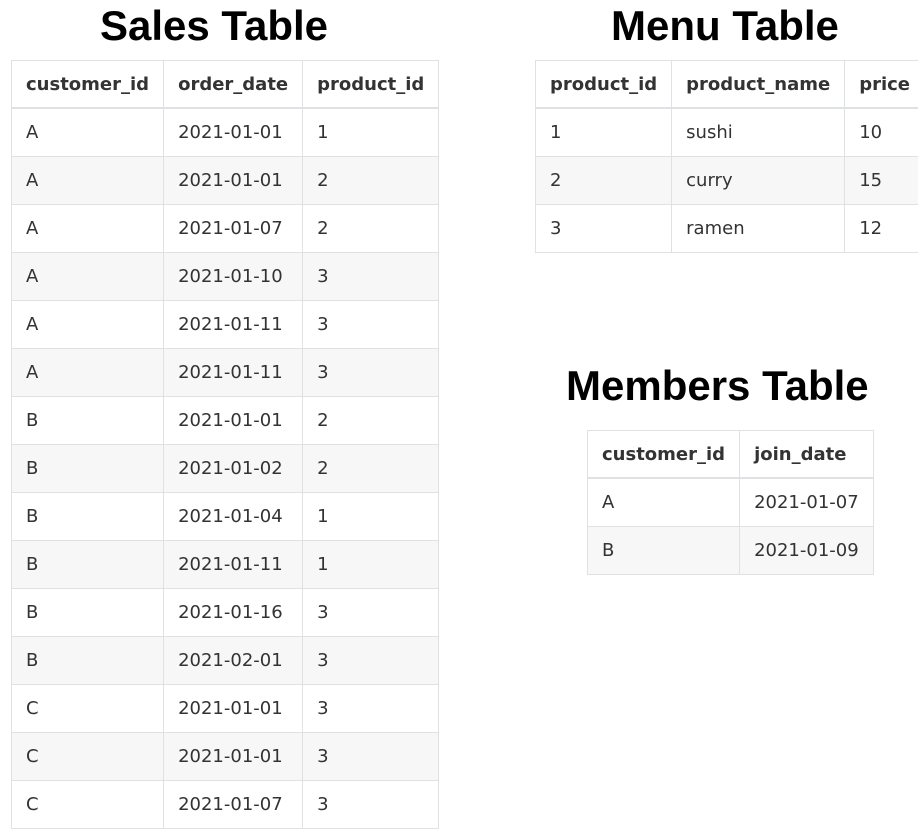  I want to click on table-row: A 2021-01-01 2, so click(225, 180).